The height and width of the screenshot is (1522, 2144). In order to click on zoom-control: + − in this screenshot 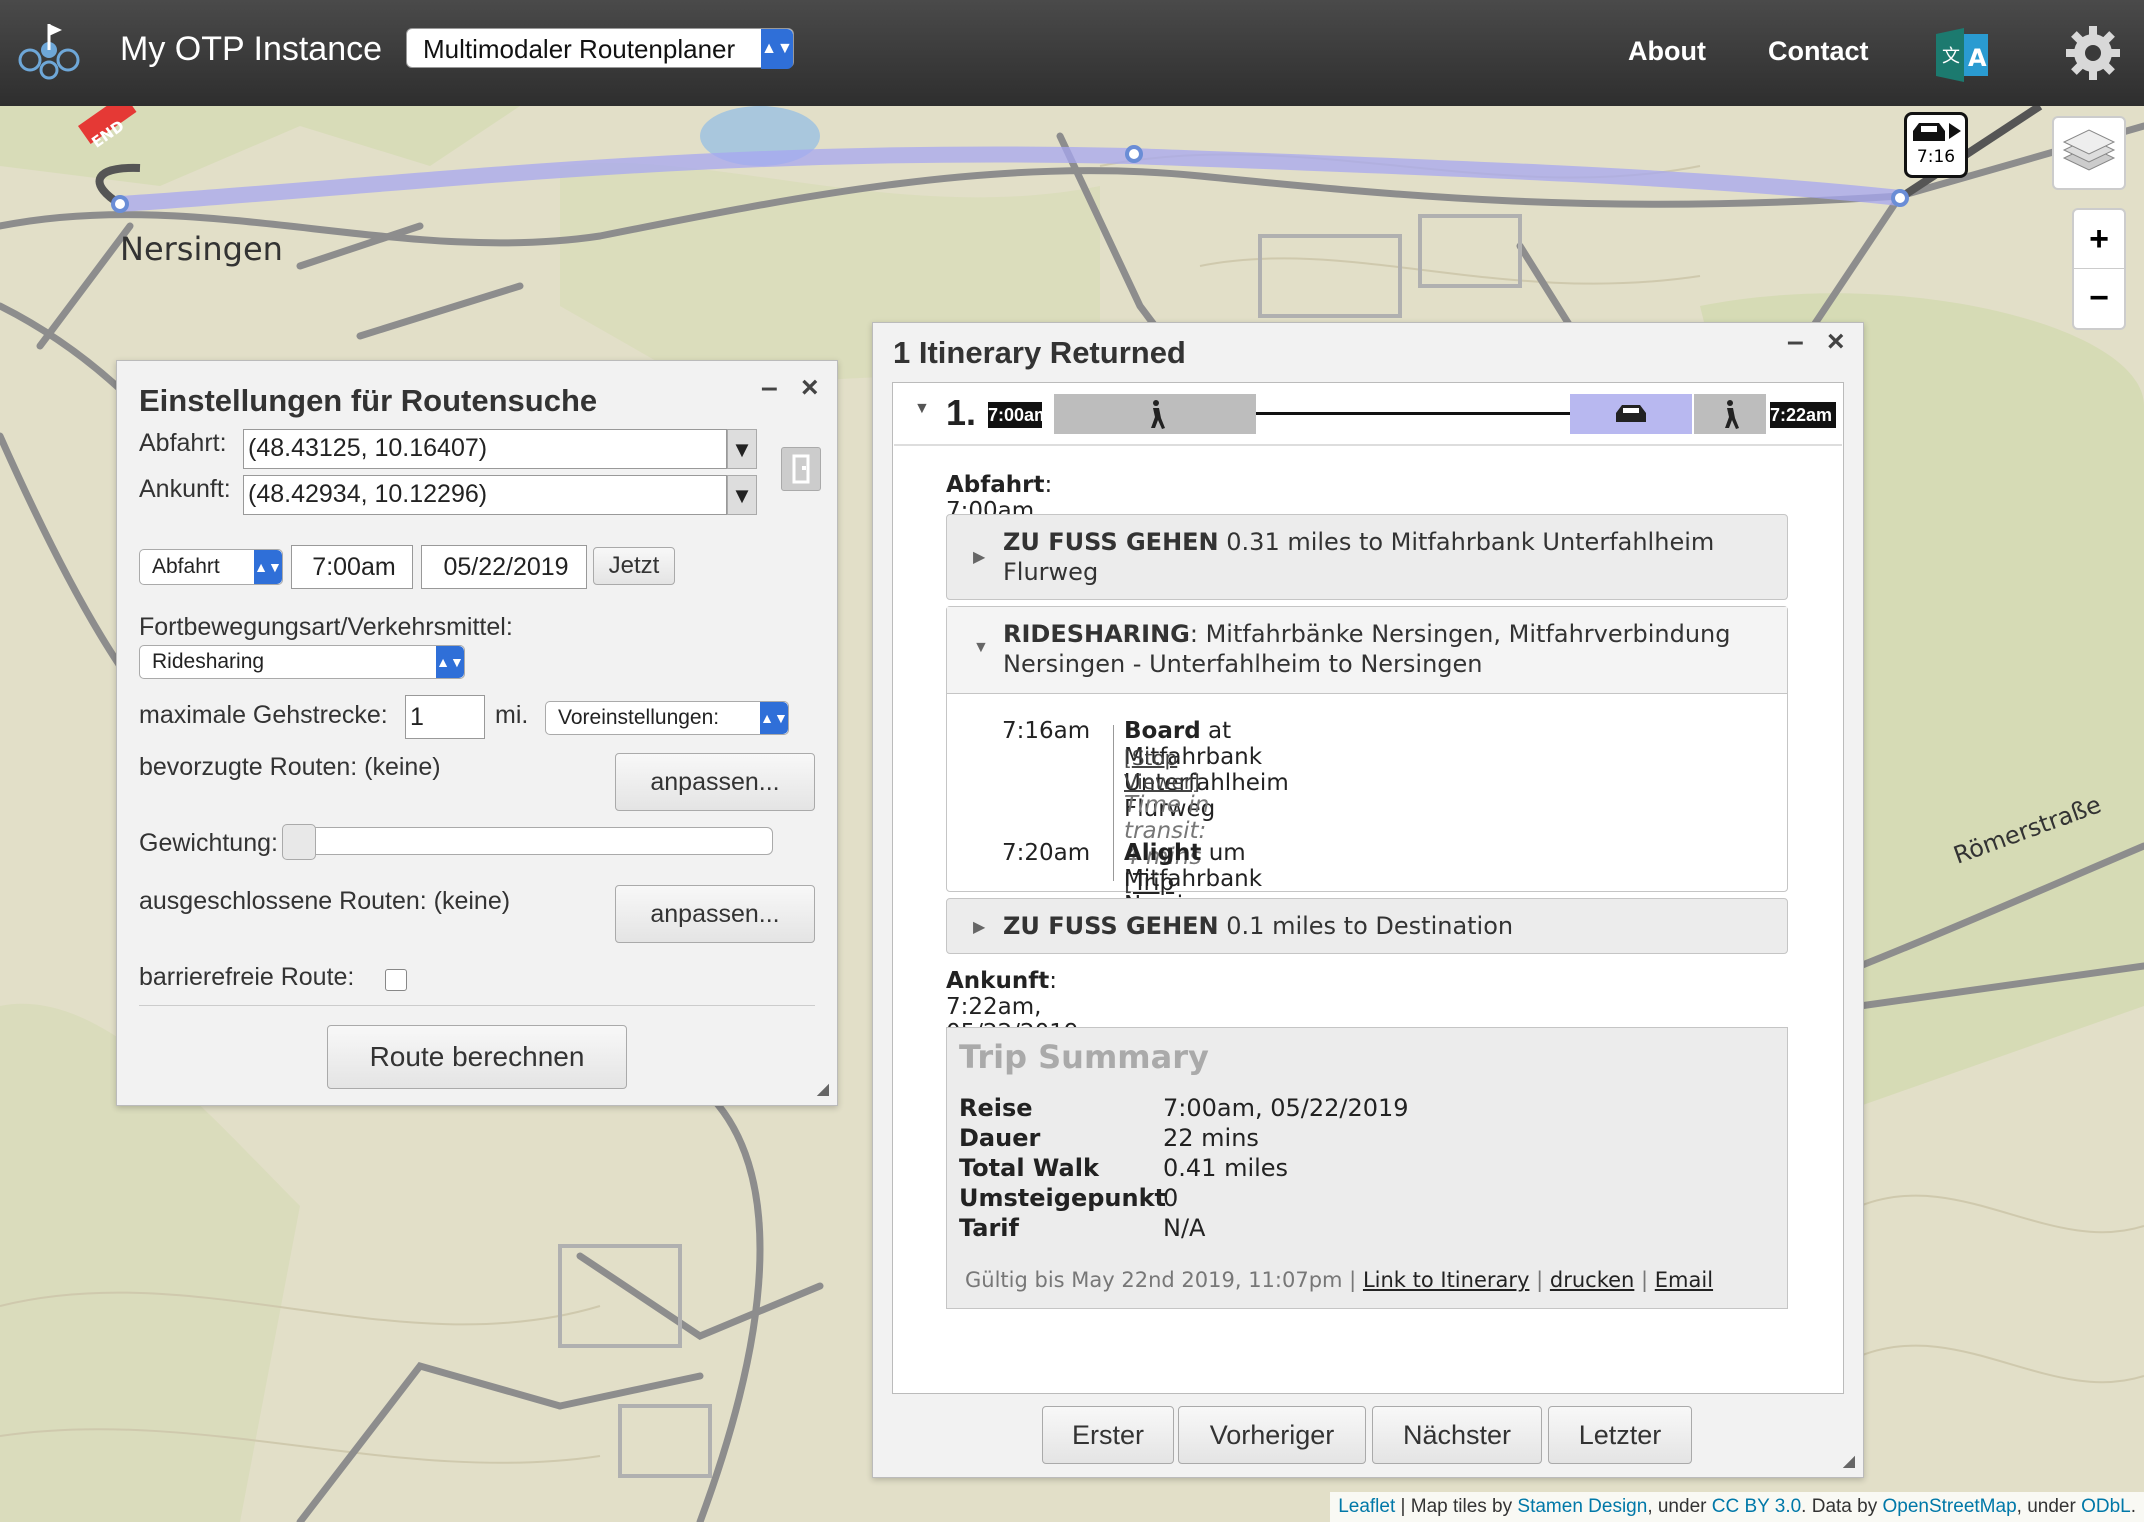, I will do `click(2099, 269)`.